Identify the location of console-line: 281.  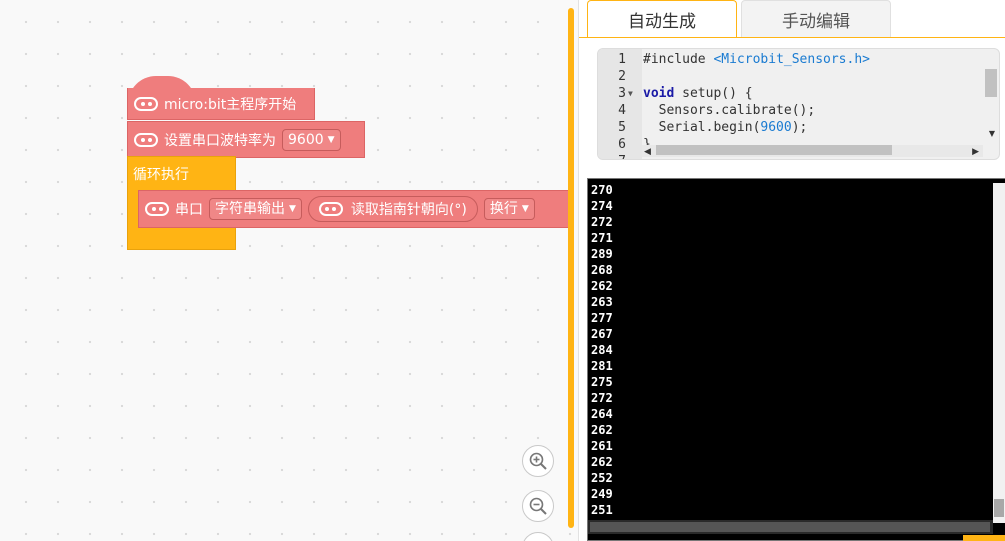
(602, 366).